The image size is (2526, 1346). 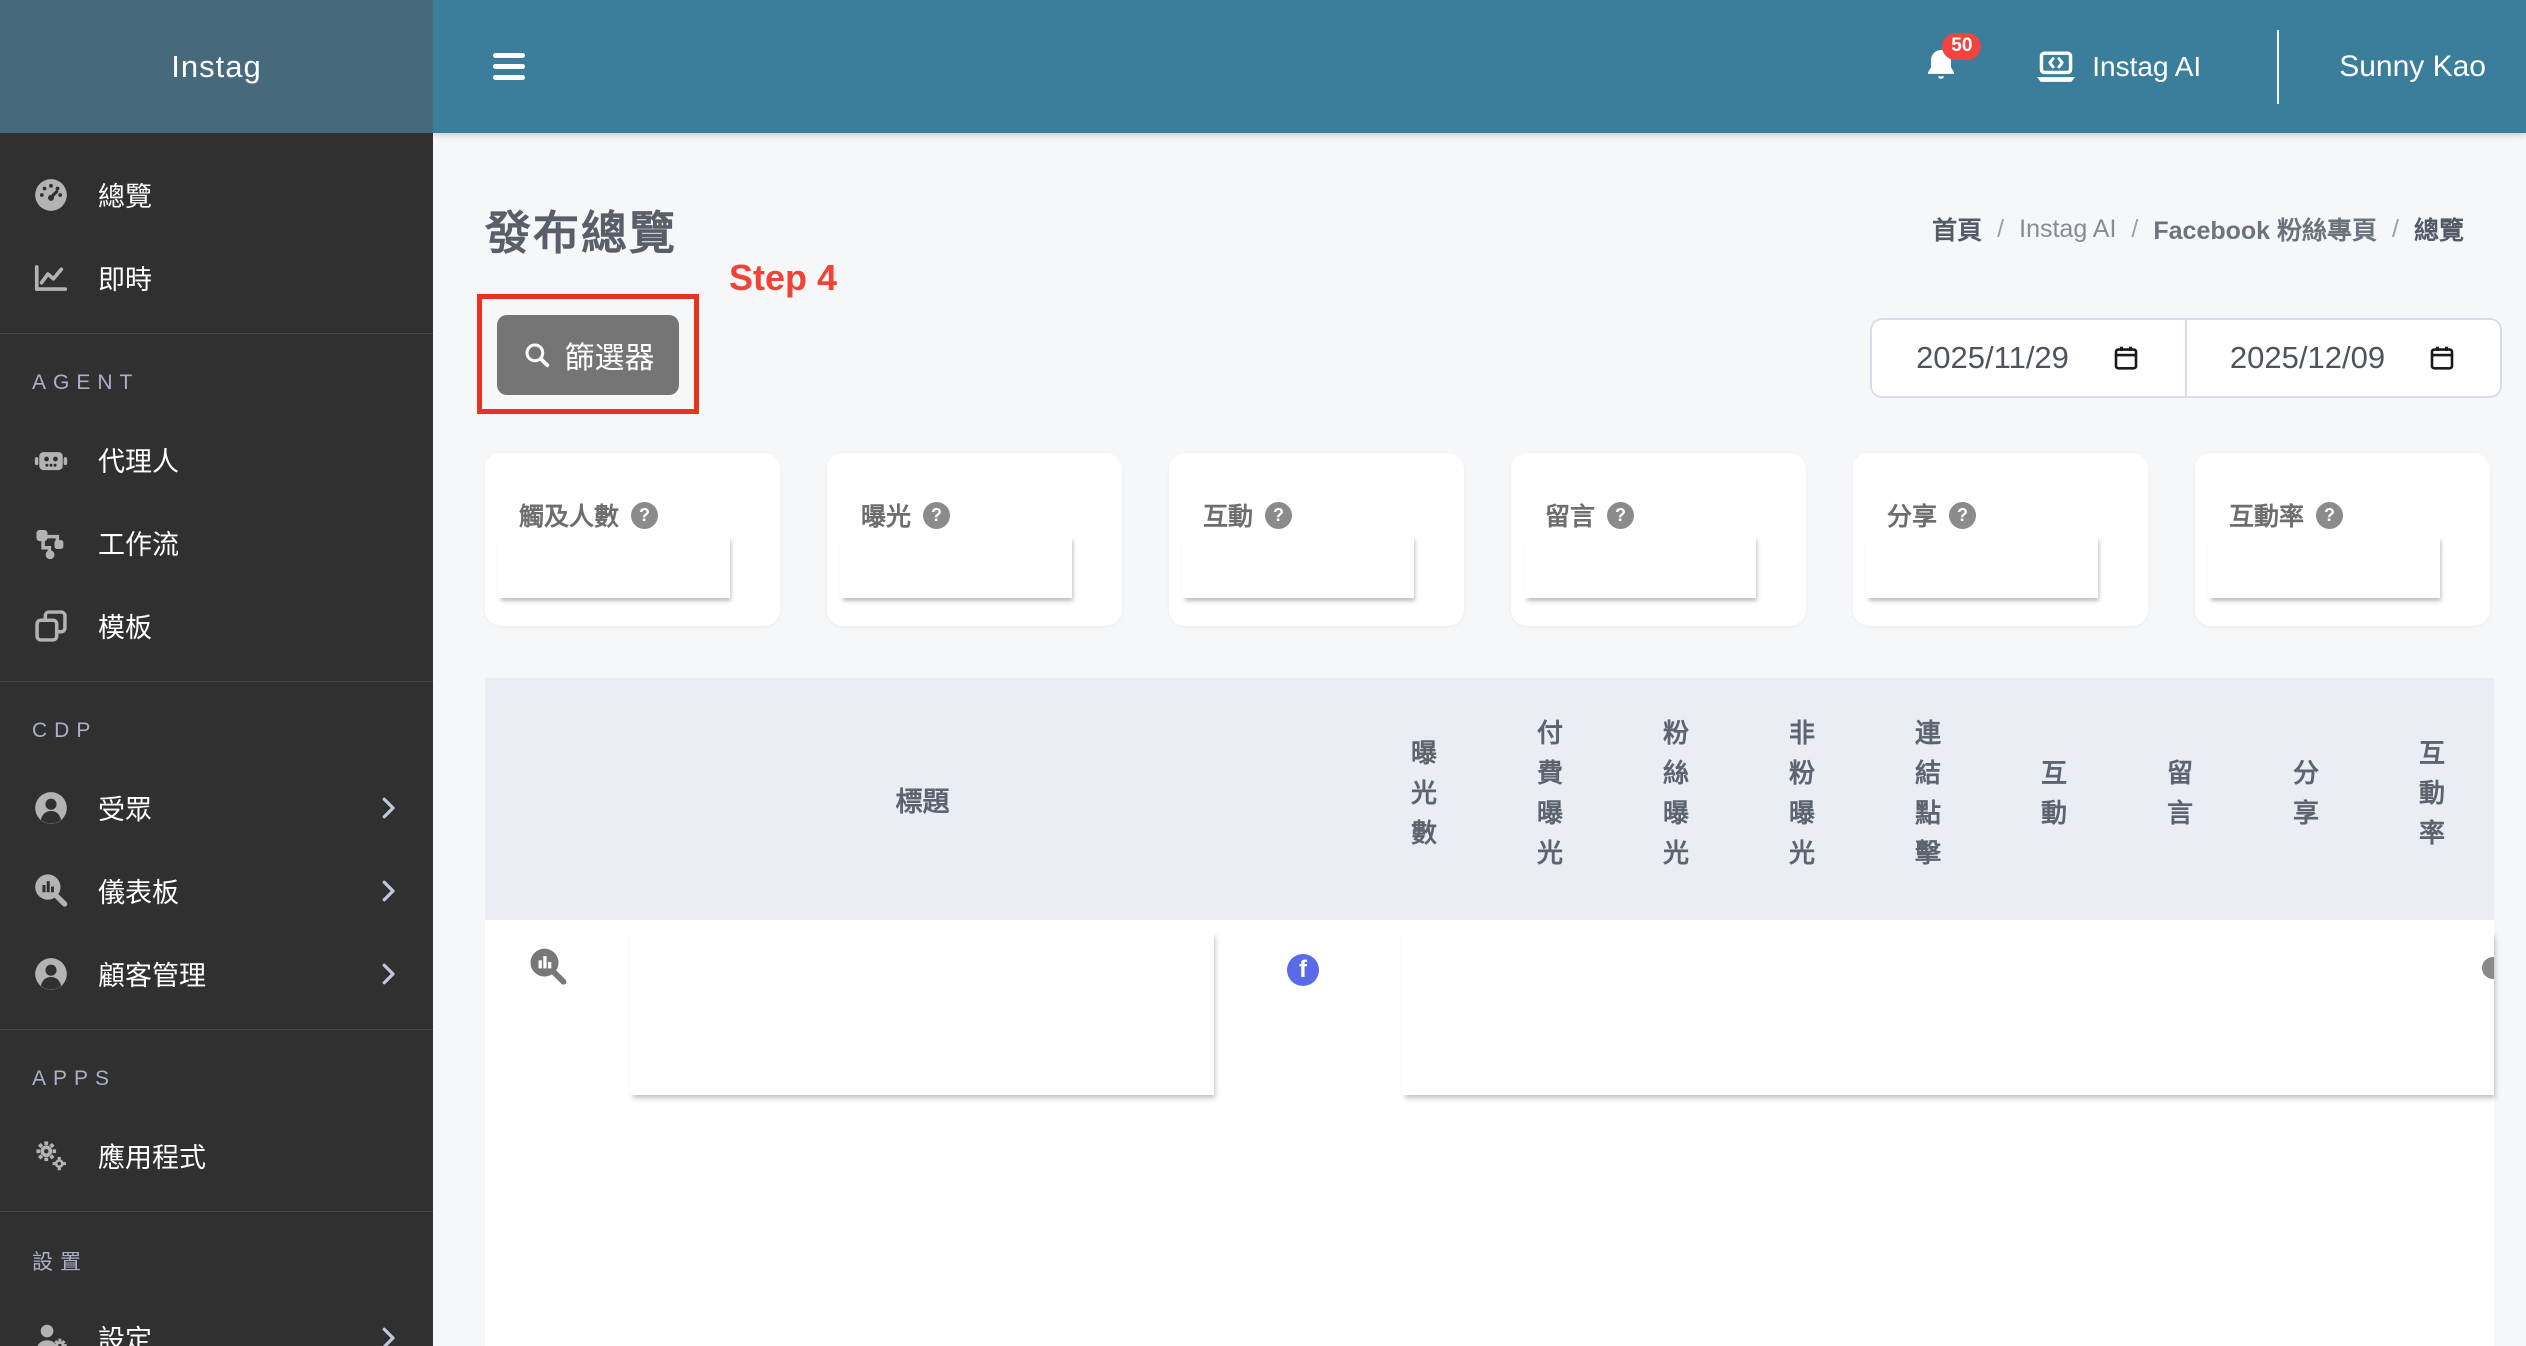 I want to click on sidebar-item-label: 模板, so click(x=125, y=628).